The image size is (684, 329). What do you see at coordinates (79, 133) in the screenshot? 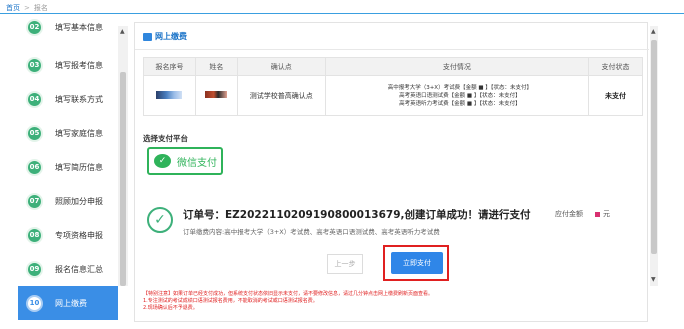
I see `sidebar-item-label: 填写家庭信息` at bounding box center [79, 133].